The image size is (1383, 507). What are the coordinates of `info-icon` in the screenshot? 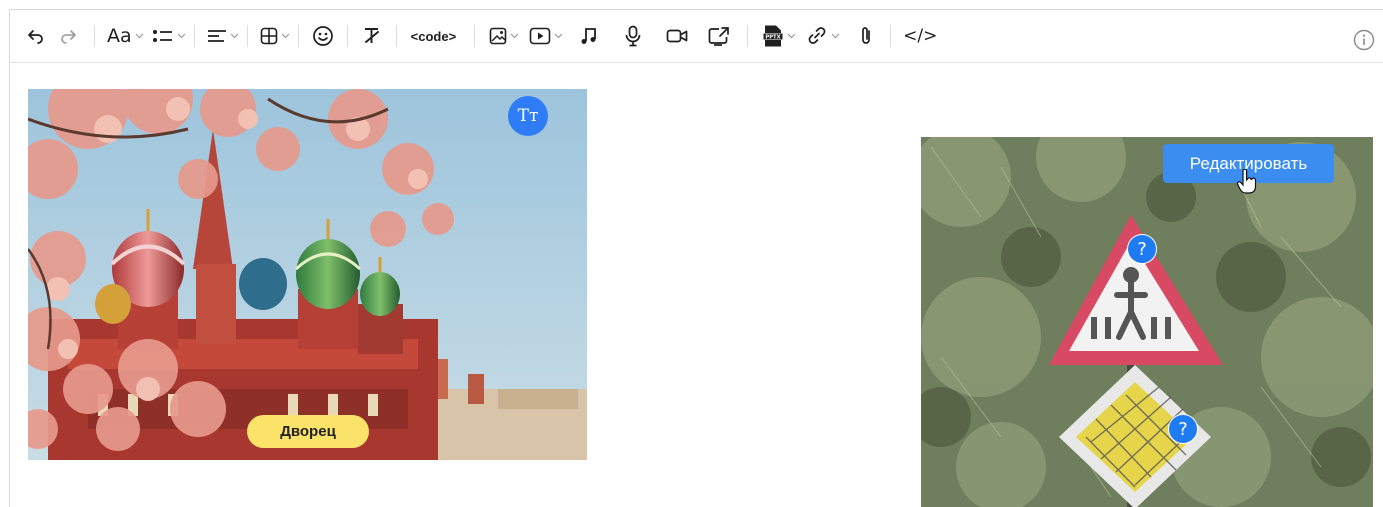 It's located at (1364, 40).